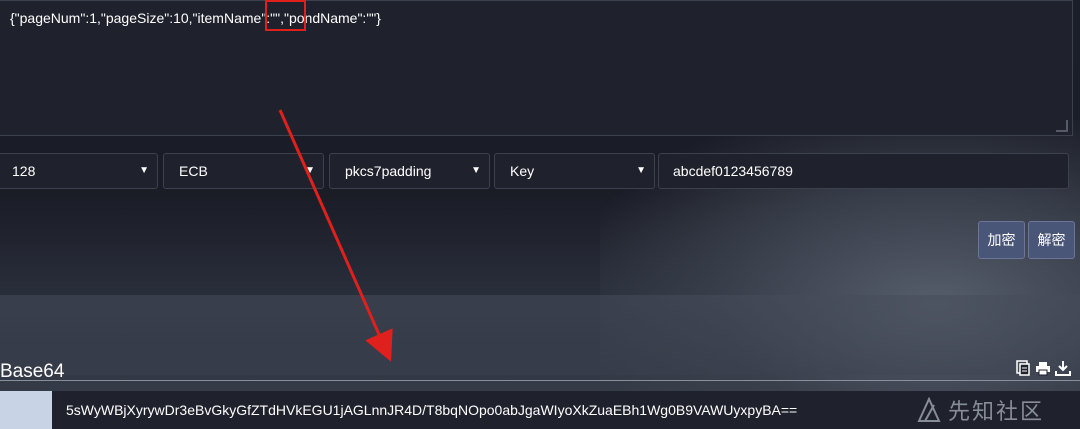 This screenshot has height=429, width=1080. Describe the element at coordinates (522, 171) in the screenshot. I see `key-type-value: Key` at that location.